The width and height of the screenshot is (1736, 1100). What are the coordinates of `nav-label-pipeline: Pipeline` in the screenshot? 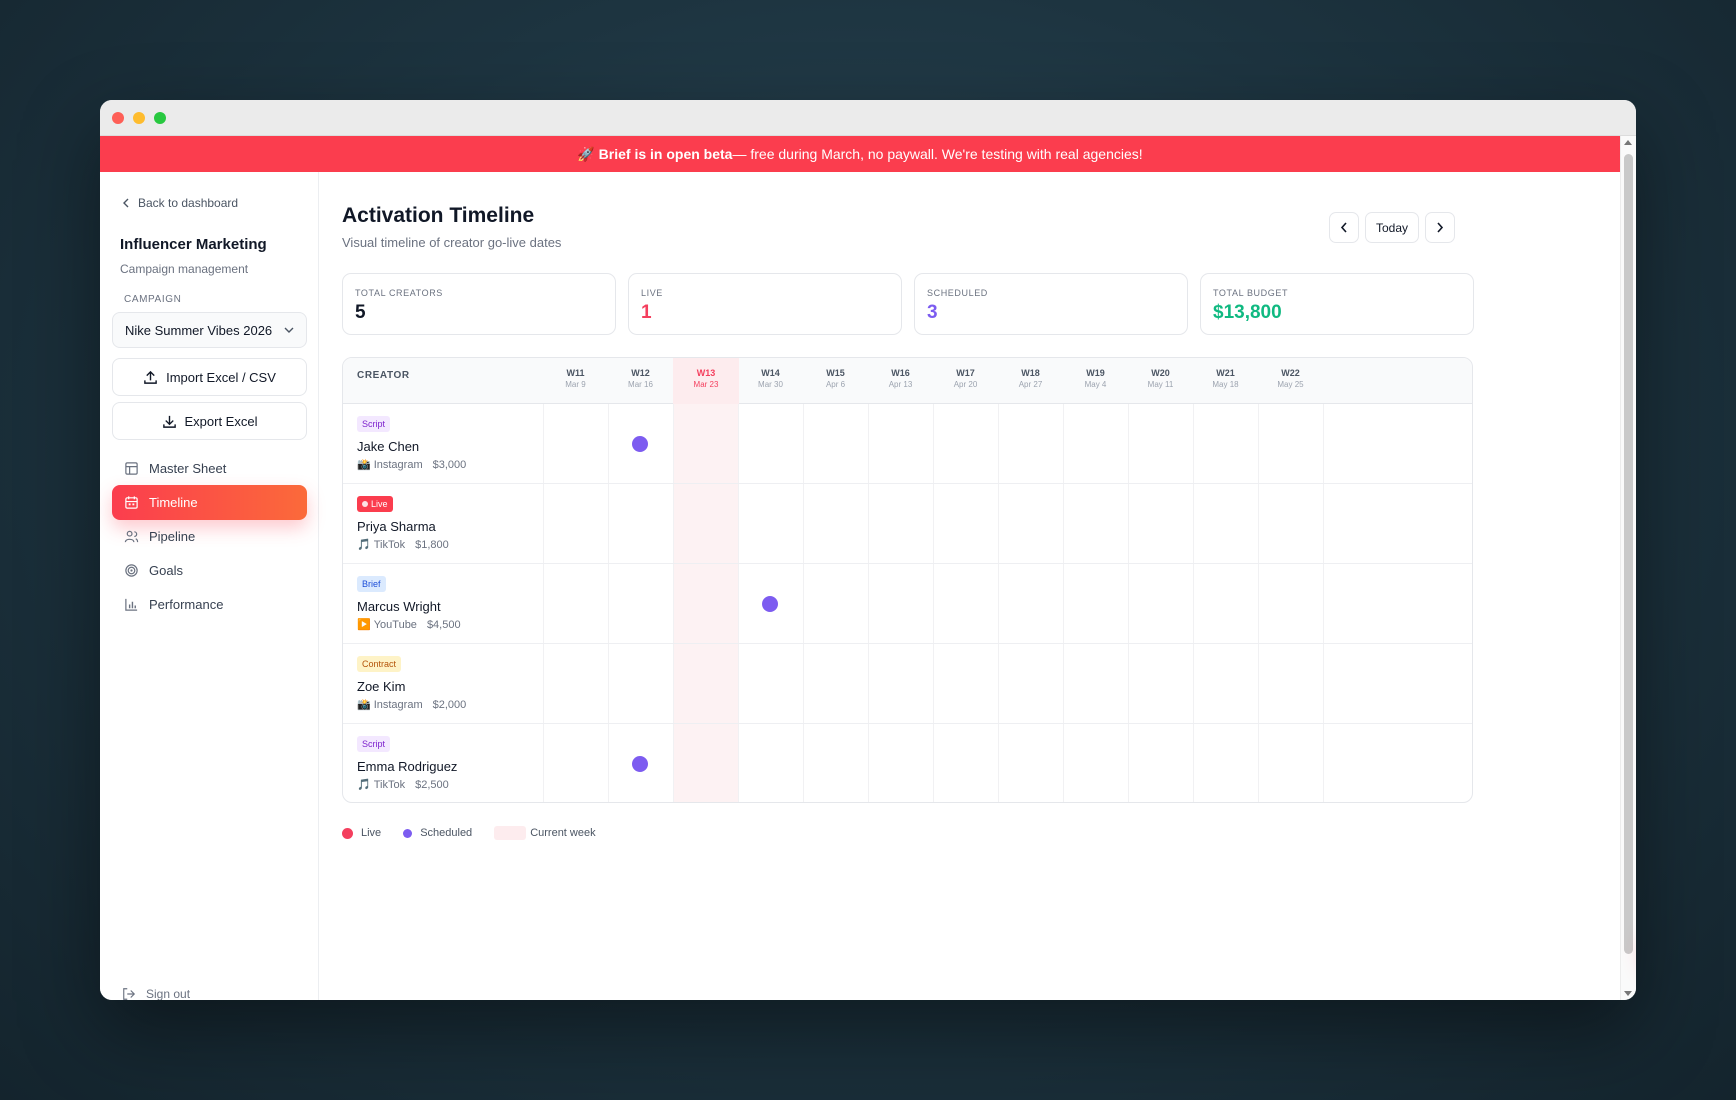 It's located at (172, 536).